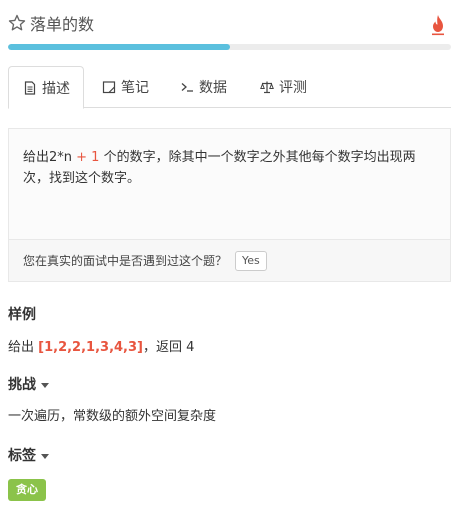 The image size is (463, 516). Describe the element at coordinates (22, 385) in the screenshot. I see `challenge-title: 挑战` at that location.